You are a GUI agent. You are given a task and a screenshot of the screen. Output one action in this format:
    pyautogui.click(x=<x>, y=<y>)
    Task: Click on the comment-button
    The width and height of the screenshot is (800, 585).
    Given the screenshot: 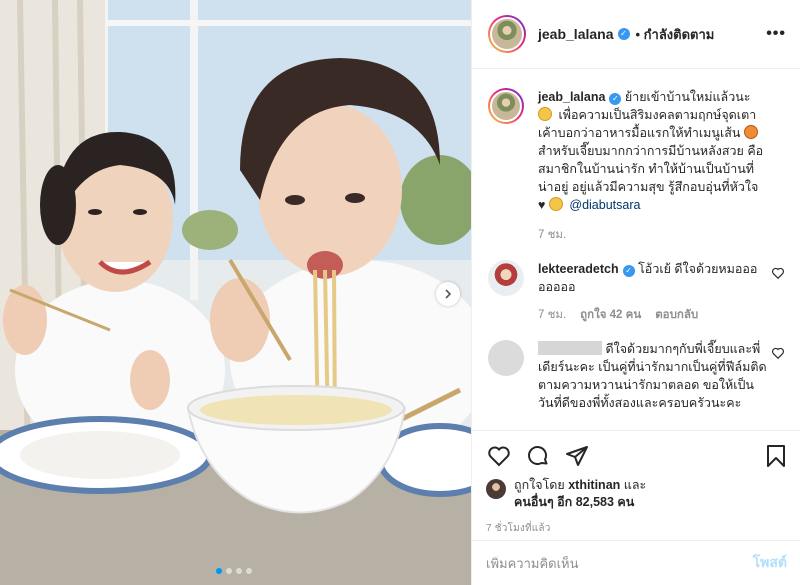 What is the action you would take?
    pyautogui.click(x=538, y=456)
    